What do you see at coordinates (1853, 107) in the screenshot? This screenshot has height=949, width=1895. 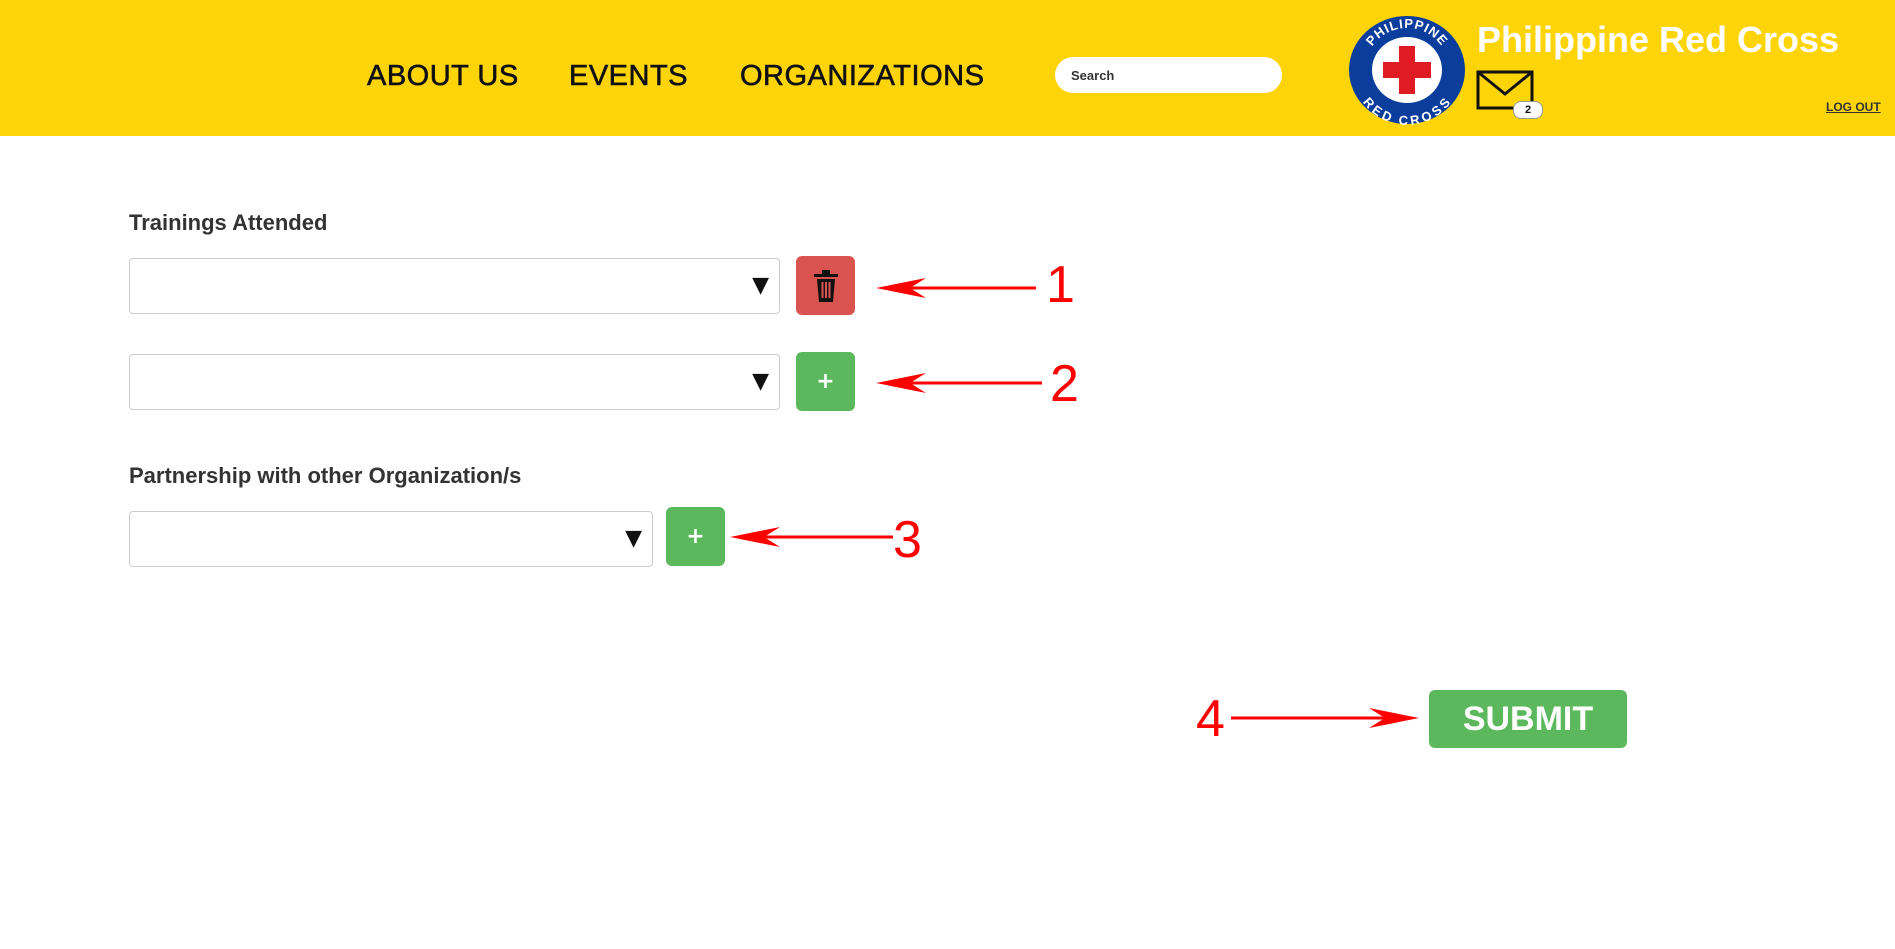 I see `logout-link: LOG OUT` at bounding box center [1853, 107].